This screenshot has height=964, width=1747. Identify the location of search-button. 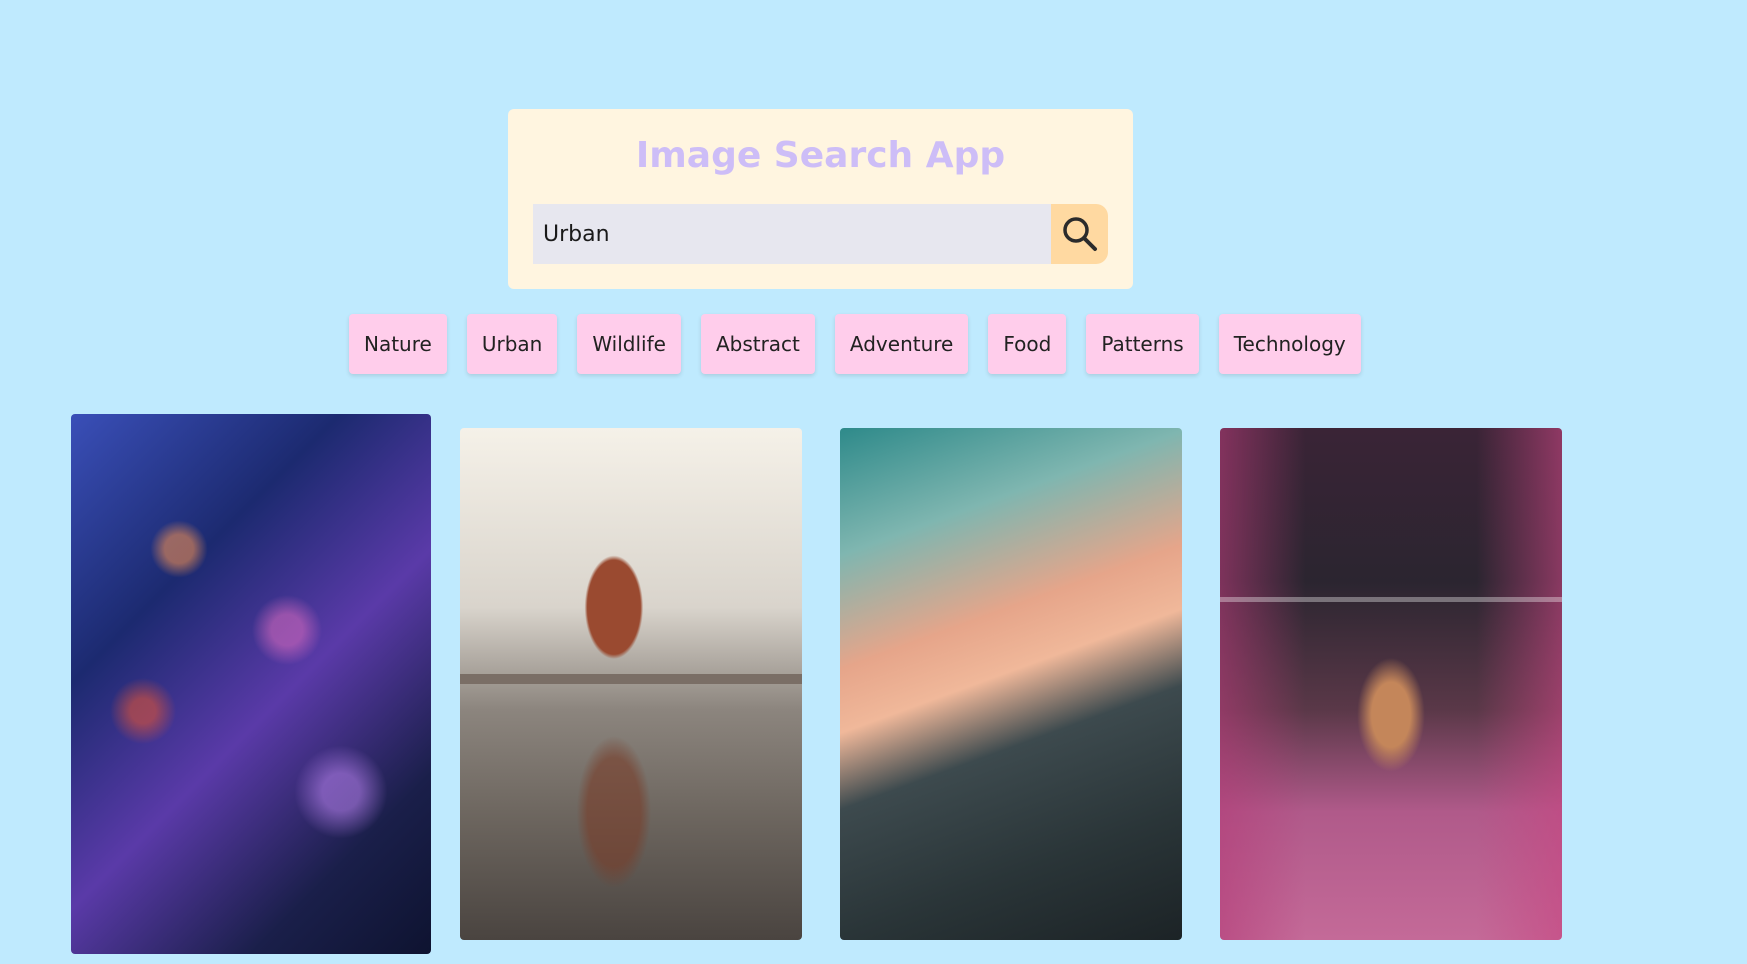
(1079, 234).